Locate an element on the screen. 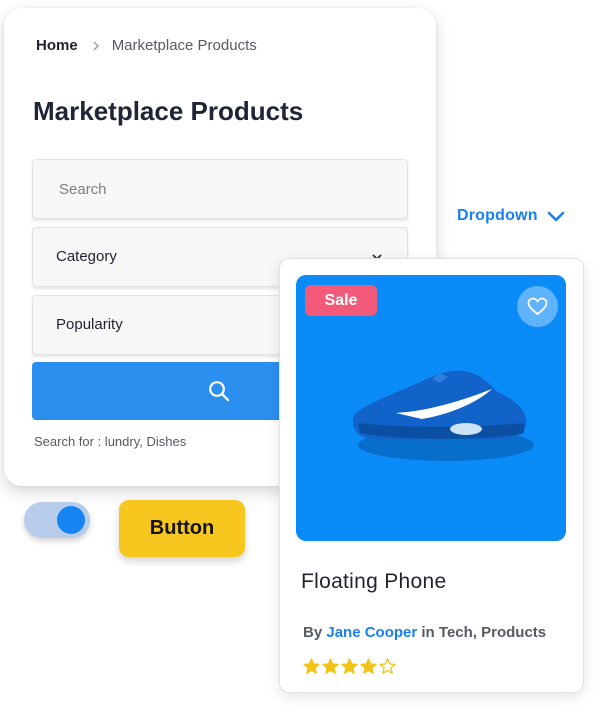 This screenshot has width=615, height=713. rating-stars is located at coordinates (349, 666).